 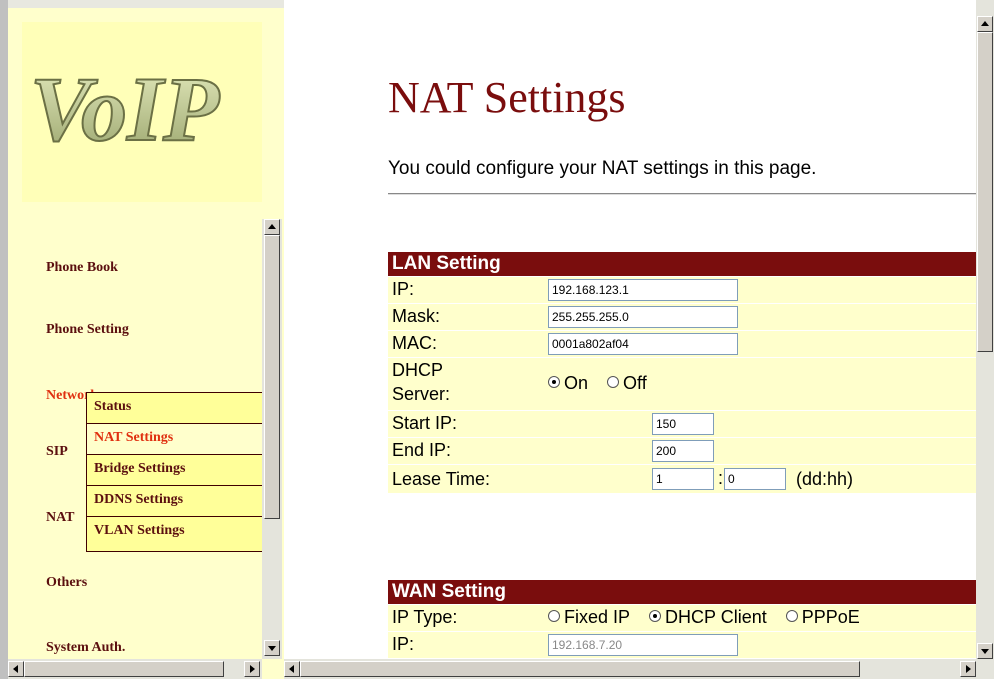 What do you see at coordinates (146, 4) in the screenshot?
I see `frame-top-border` at bounding box center [146, 4].